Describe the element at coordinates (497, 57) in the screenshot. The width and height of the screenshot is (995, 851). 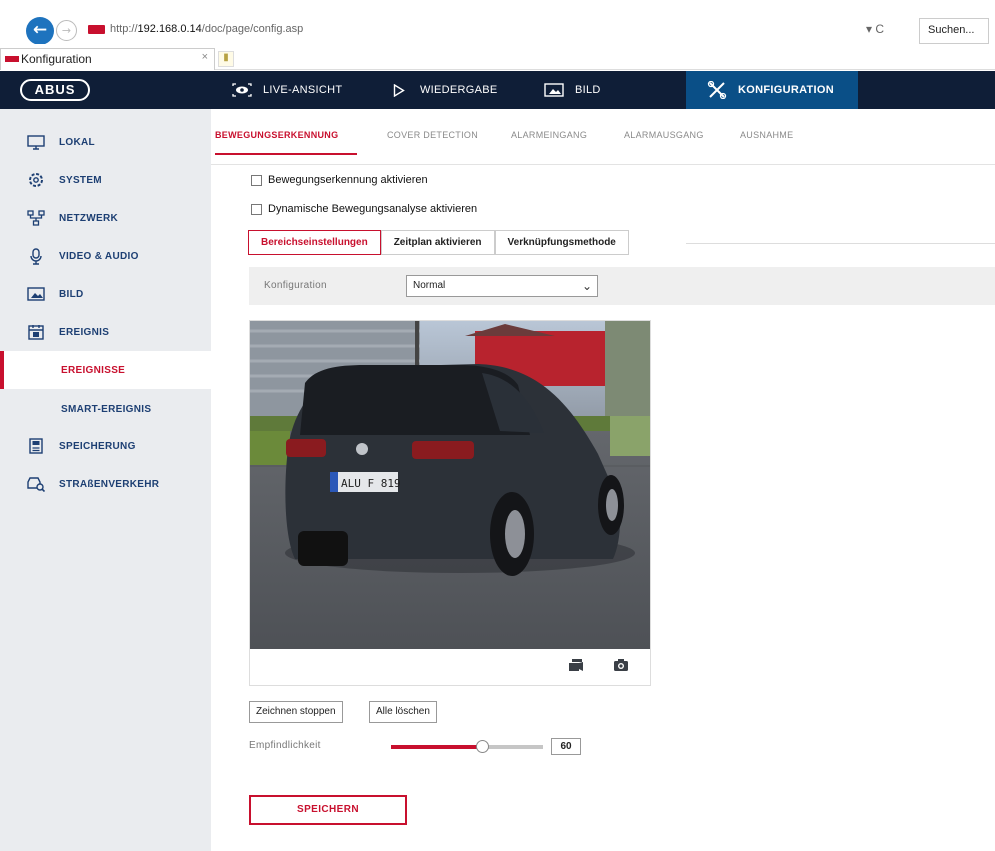
I see `browser-tab-bar: Konfiguration × ▮` at that location.